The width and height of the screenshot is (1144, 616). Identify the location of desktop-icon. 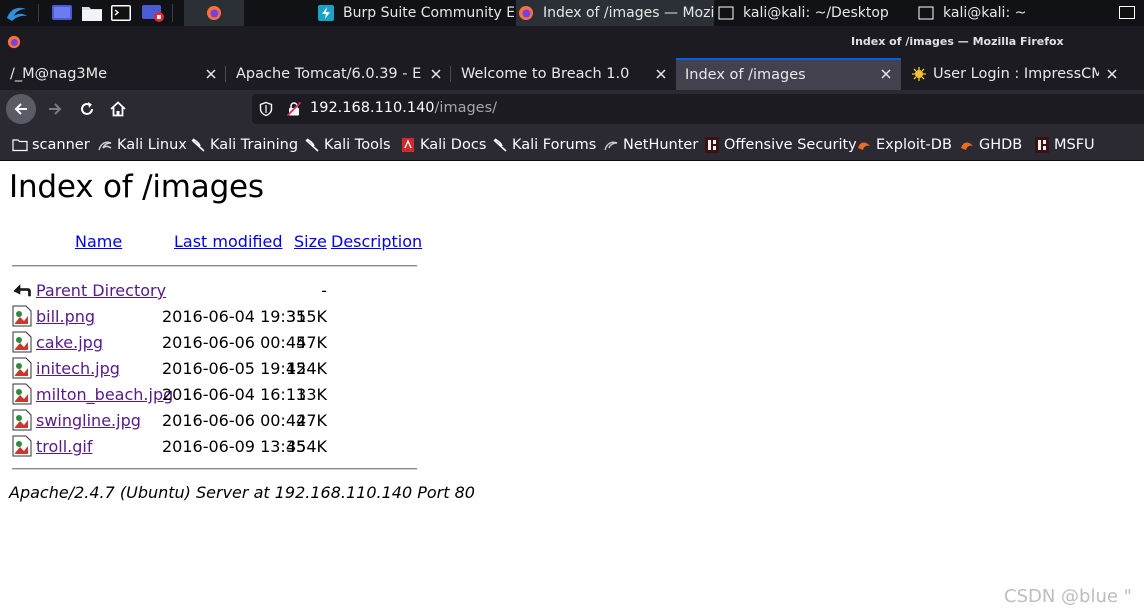
(62, 13).